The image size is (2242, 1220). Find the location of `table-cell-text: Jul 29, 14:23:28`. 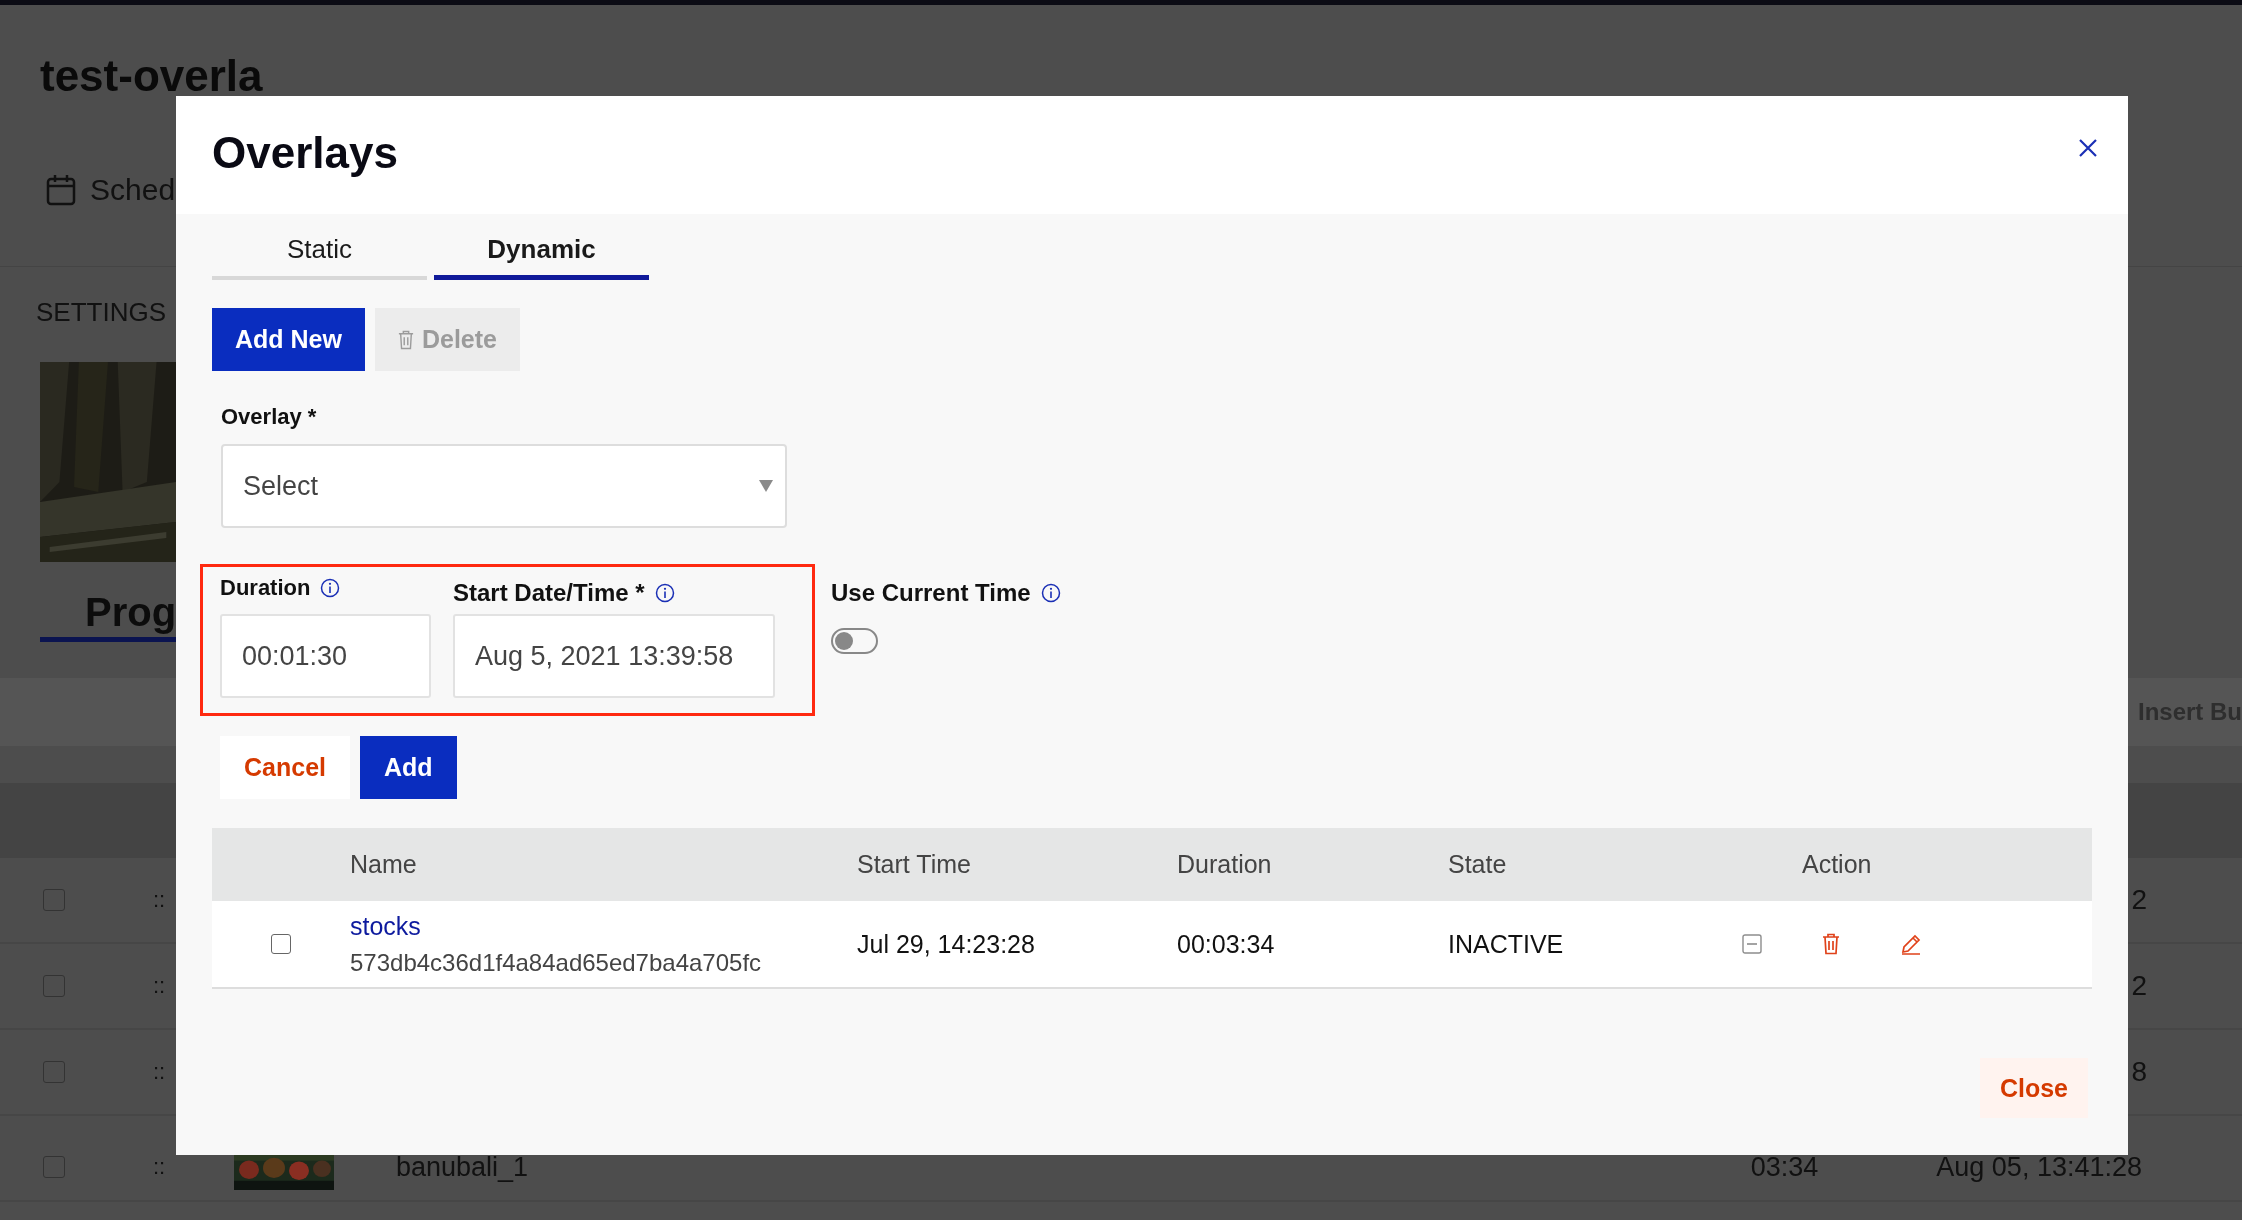

table-cell-text: Jul 29, 14:23:28 is located at coordinates (946, 944).